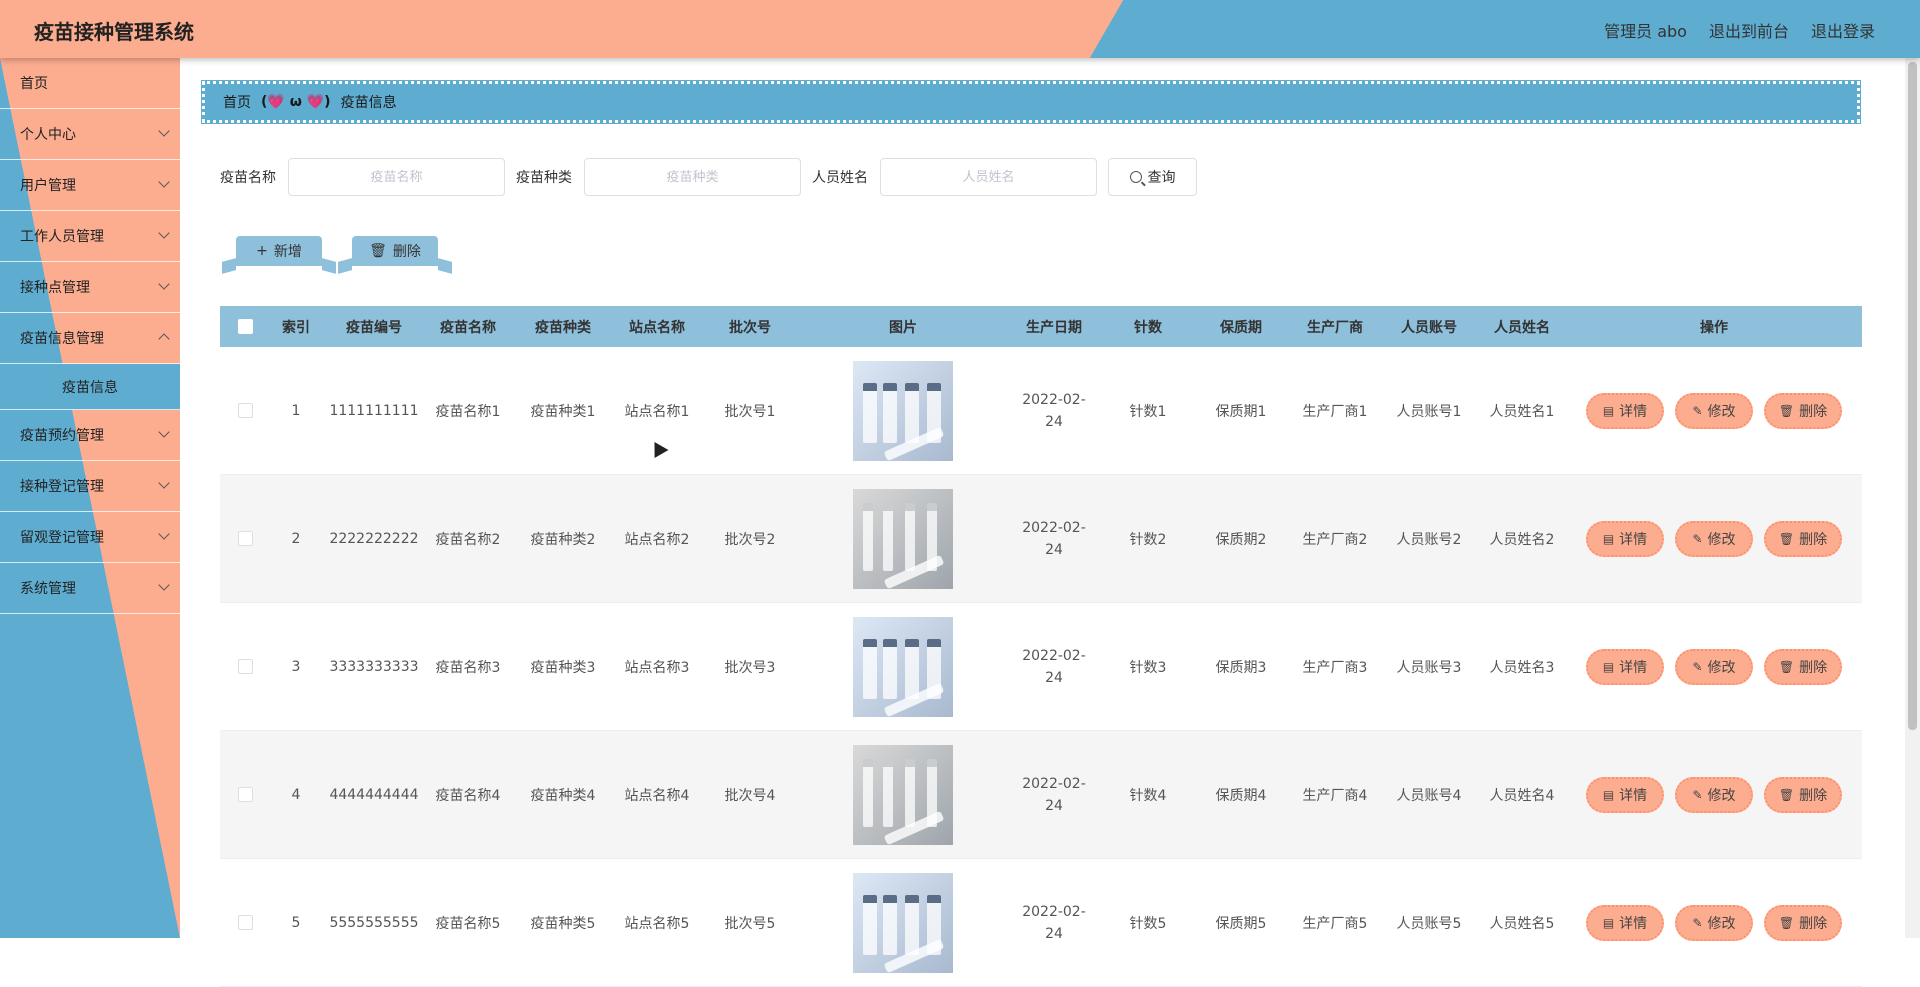  I want to click on col-header-date: 生产日期, so click(1054, 327).